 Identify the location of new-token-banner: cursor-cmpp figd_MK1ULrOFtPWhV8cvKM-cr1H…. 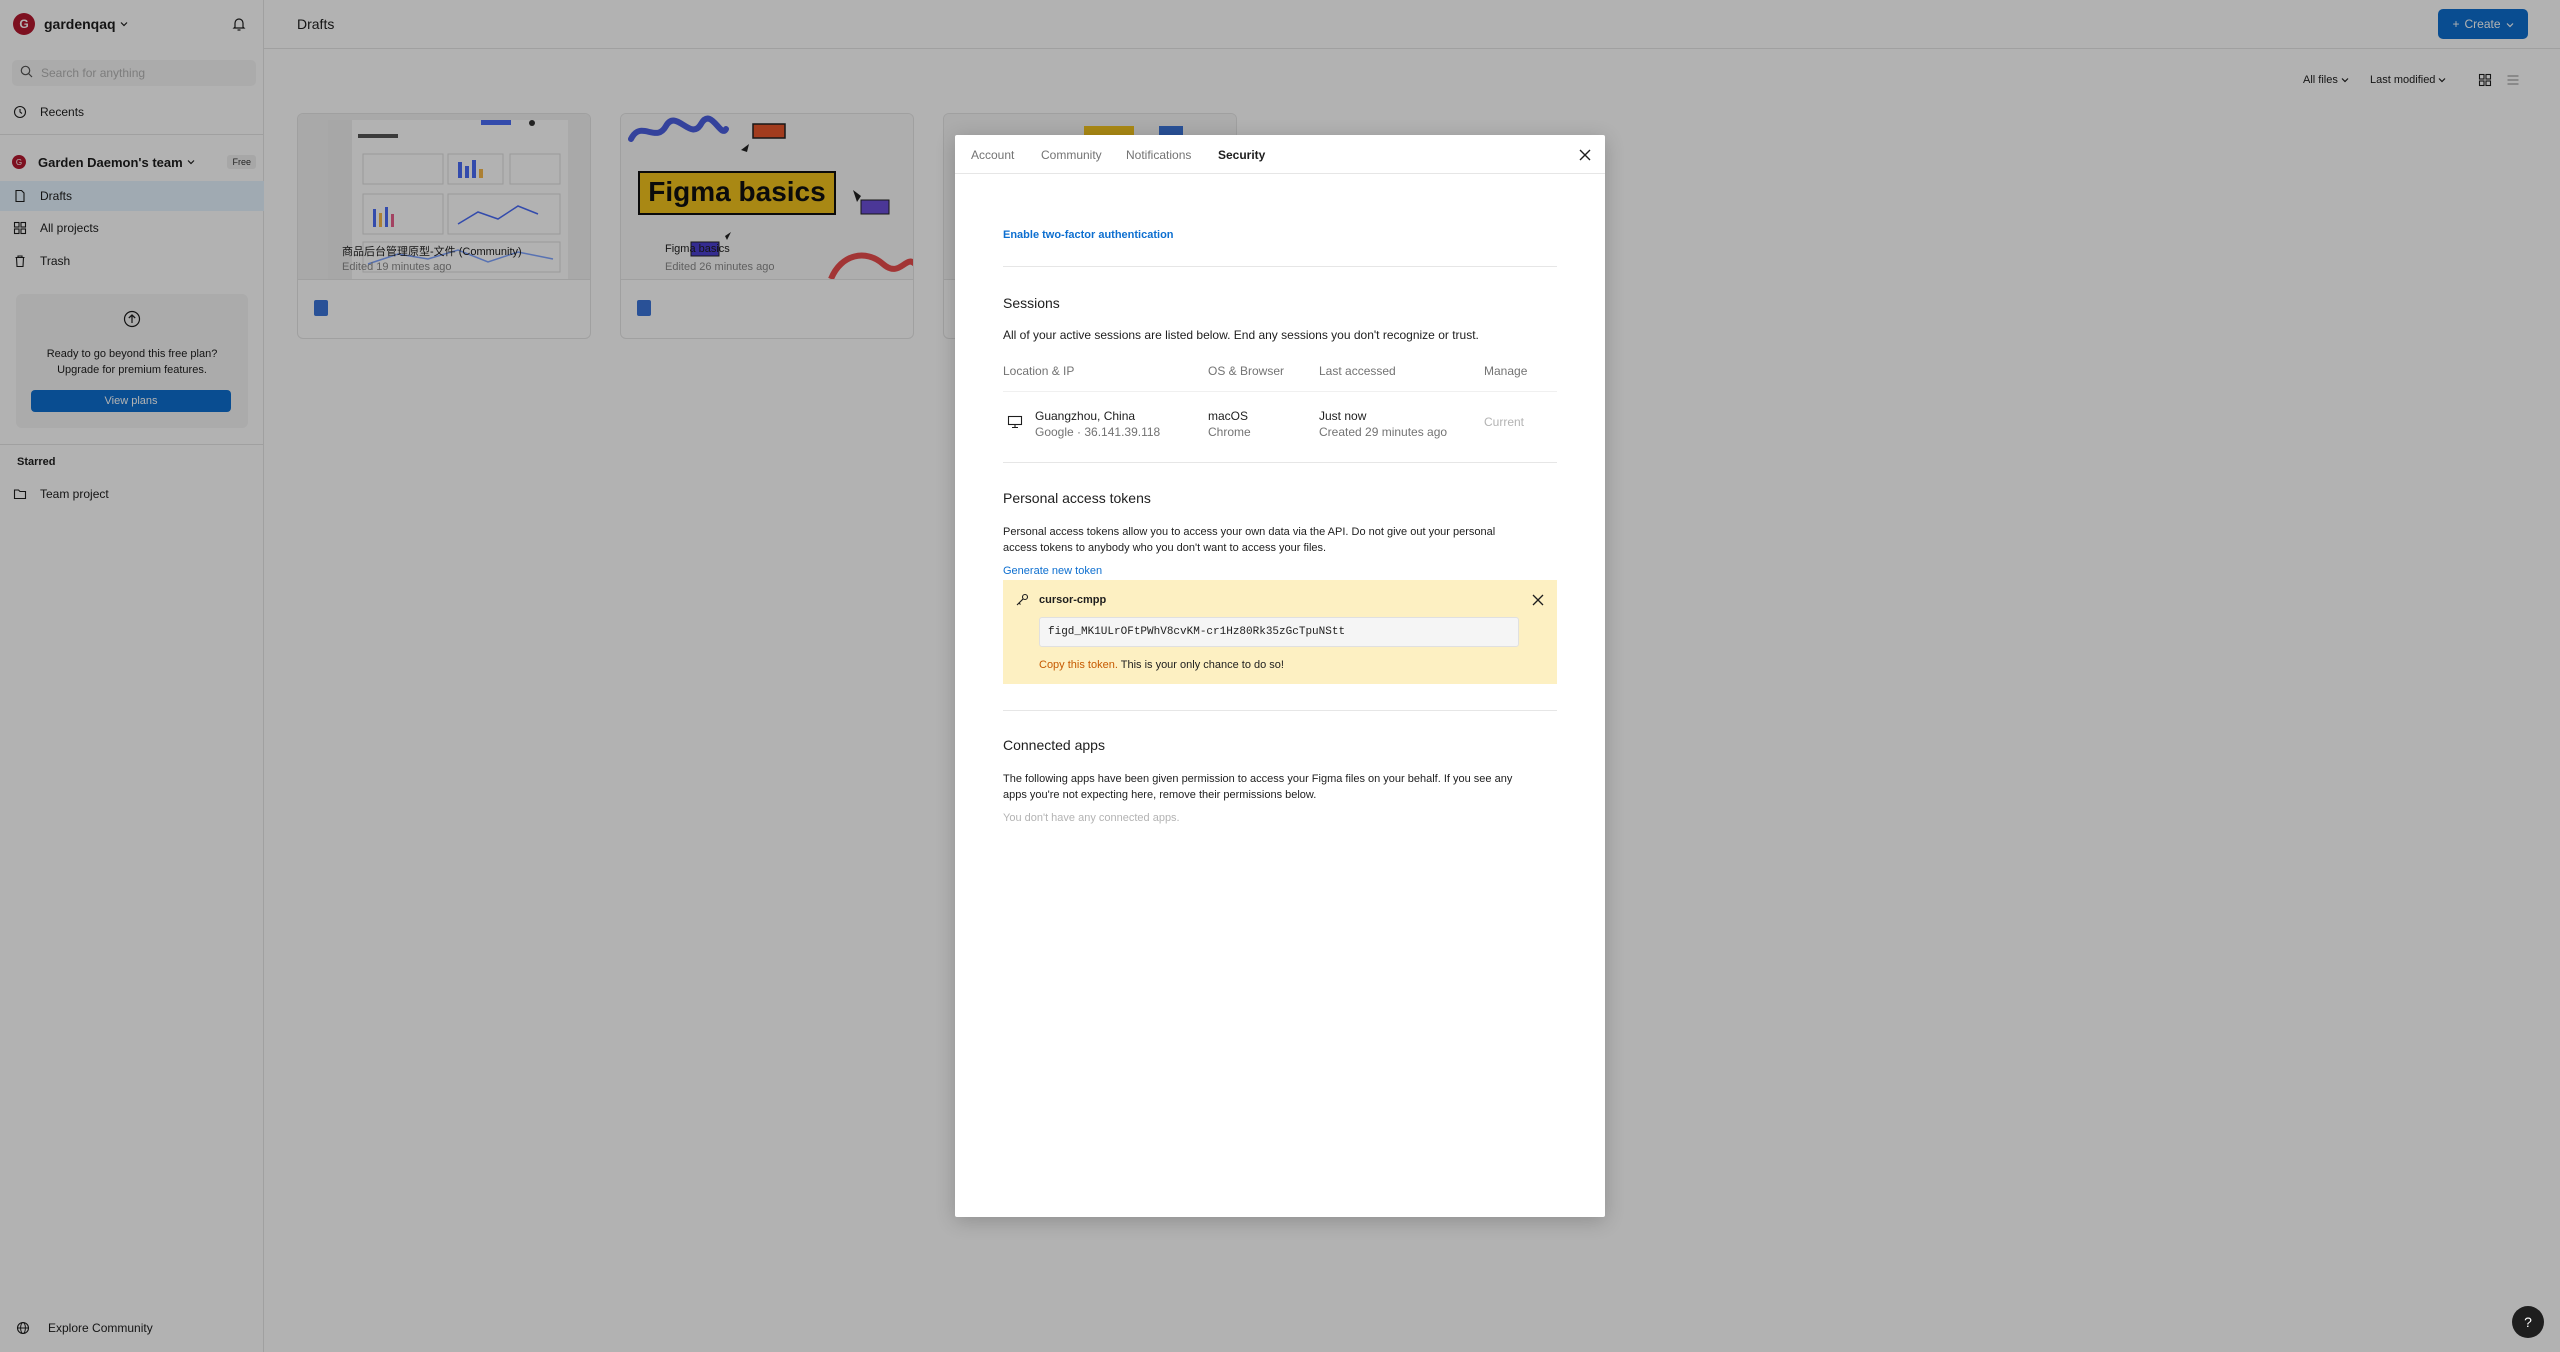
(1280, 632).